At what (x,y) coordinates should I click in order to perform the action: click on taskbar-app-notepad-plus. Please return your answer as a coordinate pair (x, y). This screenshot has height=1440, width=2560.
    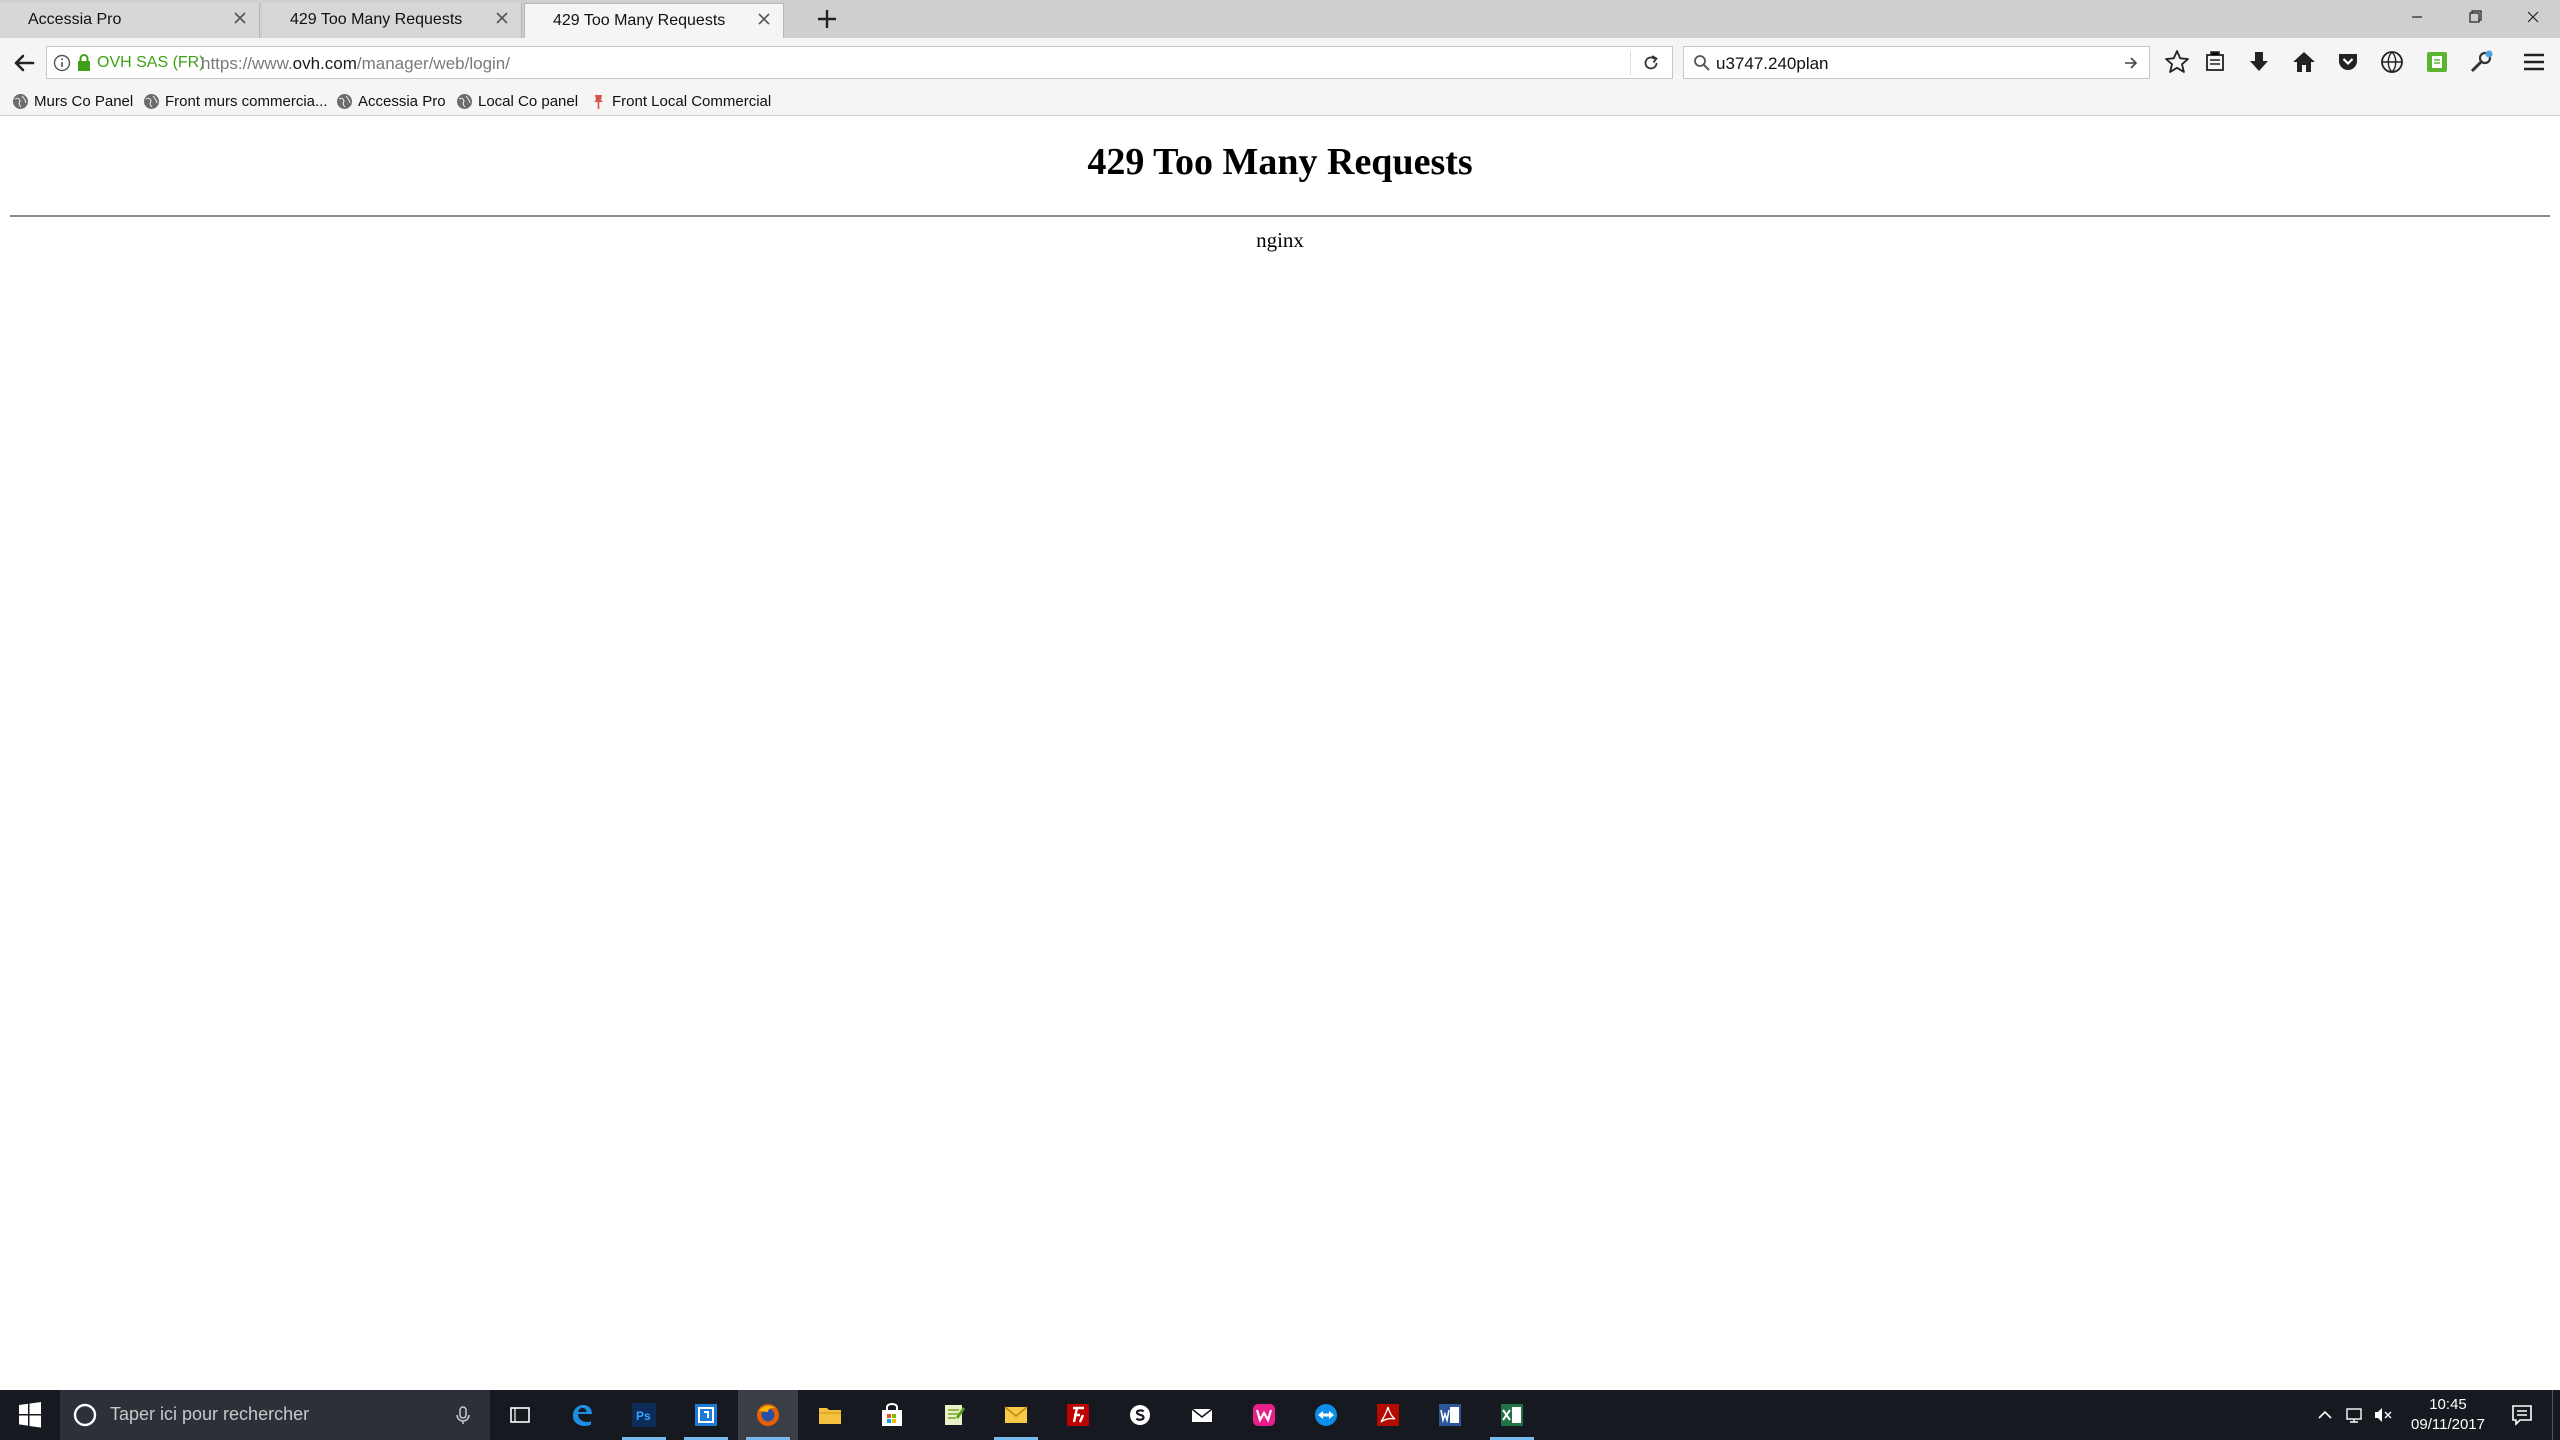
    Looking at the image, I should click on (954, 1415).